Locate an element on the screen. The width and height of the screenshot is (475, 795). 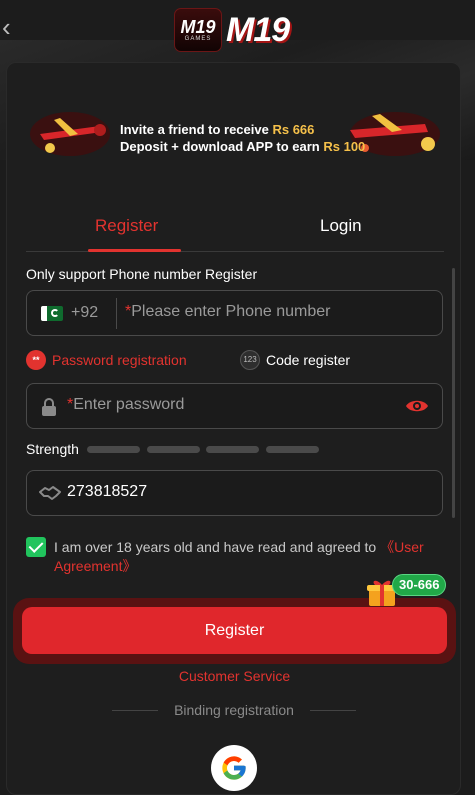
top-bar: ‹ M19 GAMES M19 is located at coordinates (237, 28).